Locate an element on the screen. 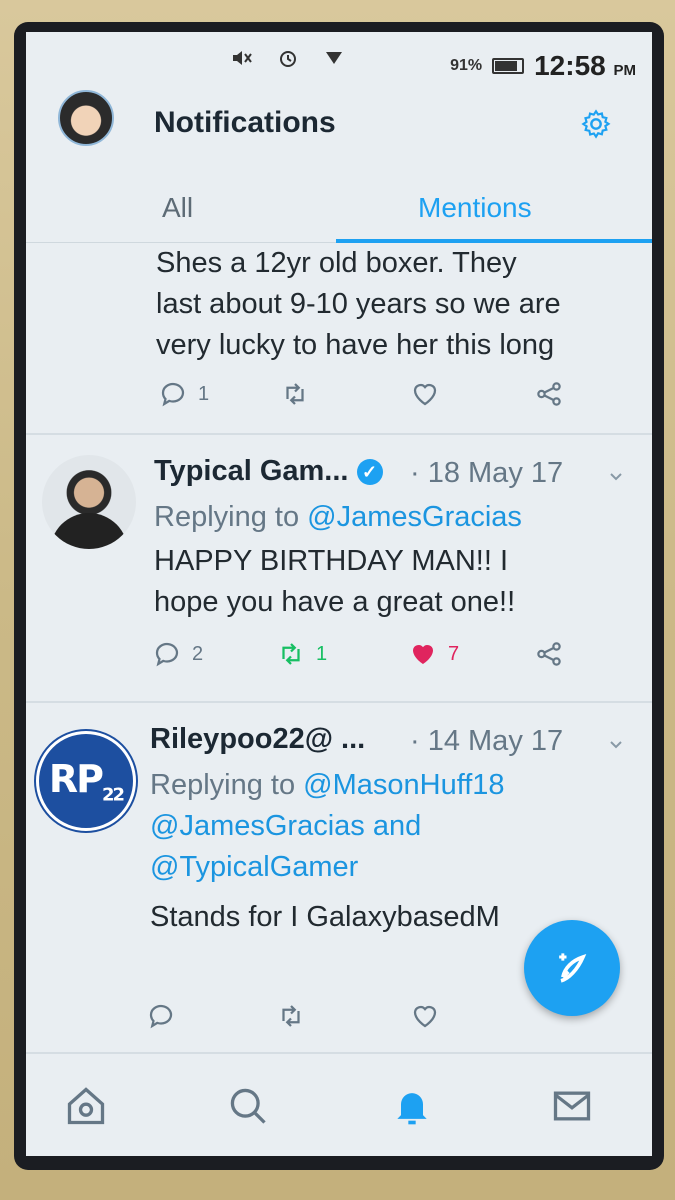  reply-button: 1 is located at coordinates (183, 394).